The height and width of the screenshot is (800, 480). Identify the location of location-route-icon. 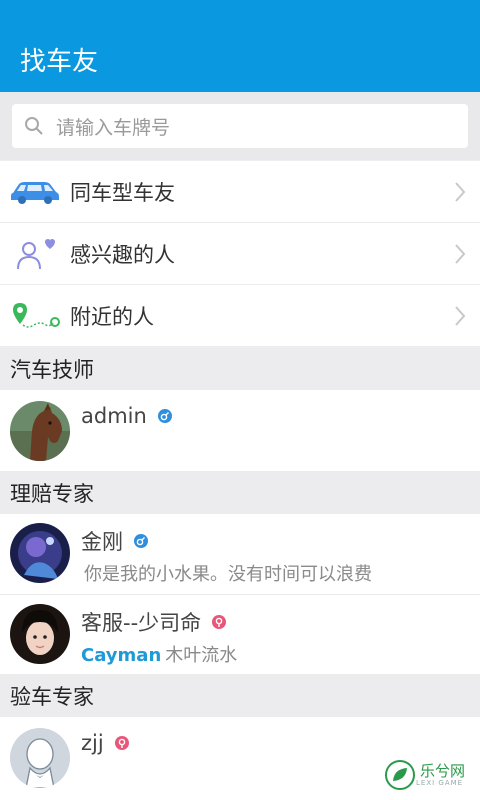
(36, 315).